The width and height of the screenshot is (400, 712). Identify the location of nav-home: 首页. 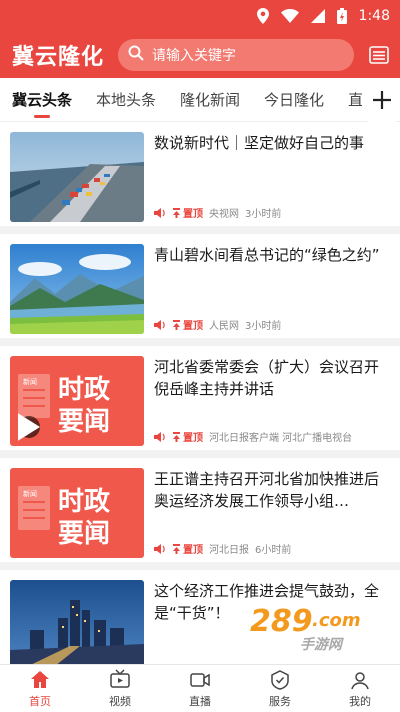
(40, 688).